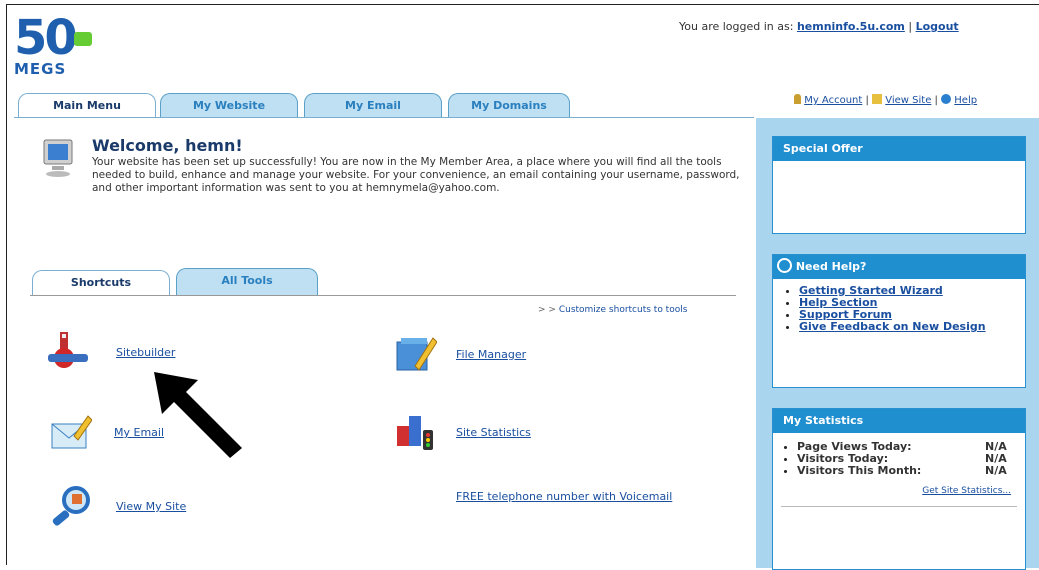 Image resolution: width=1039 pixels, height=570 pixels. What do you see at coordinates (797, 99) in the screenshot?
I see `account-icon` at bounding box center [797, 99].